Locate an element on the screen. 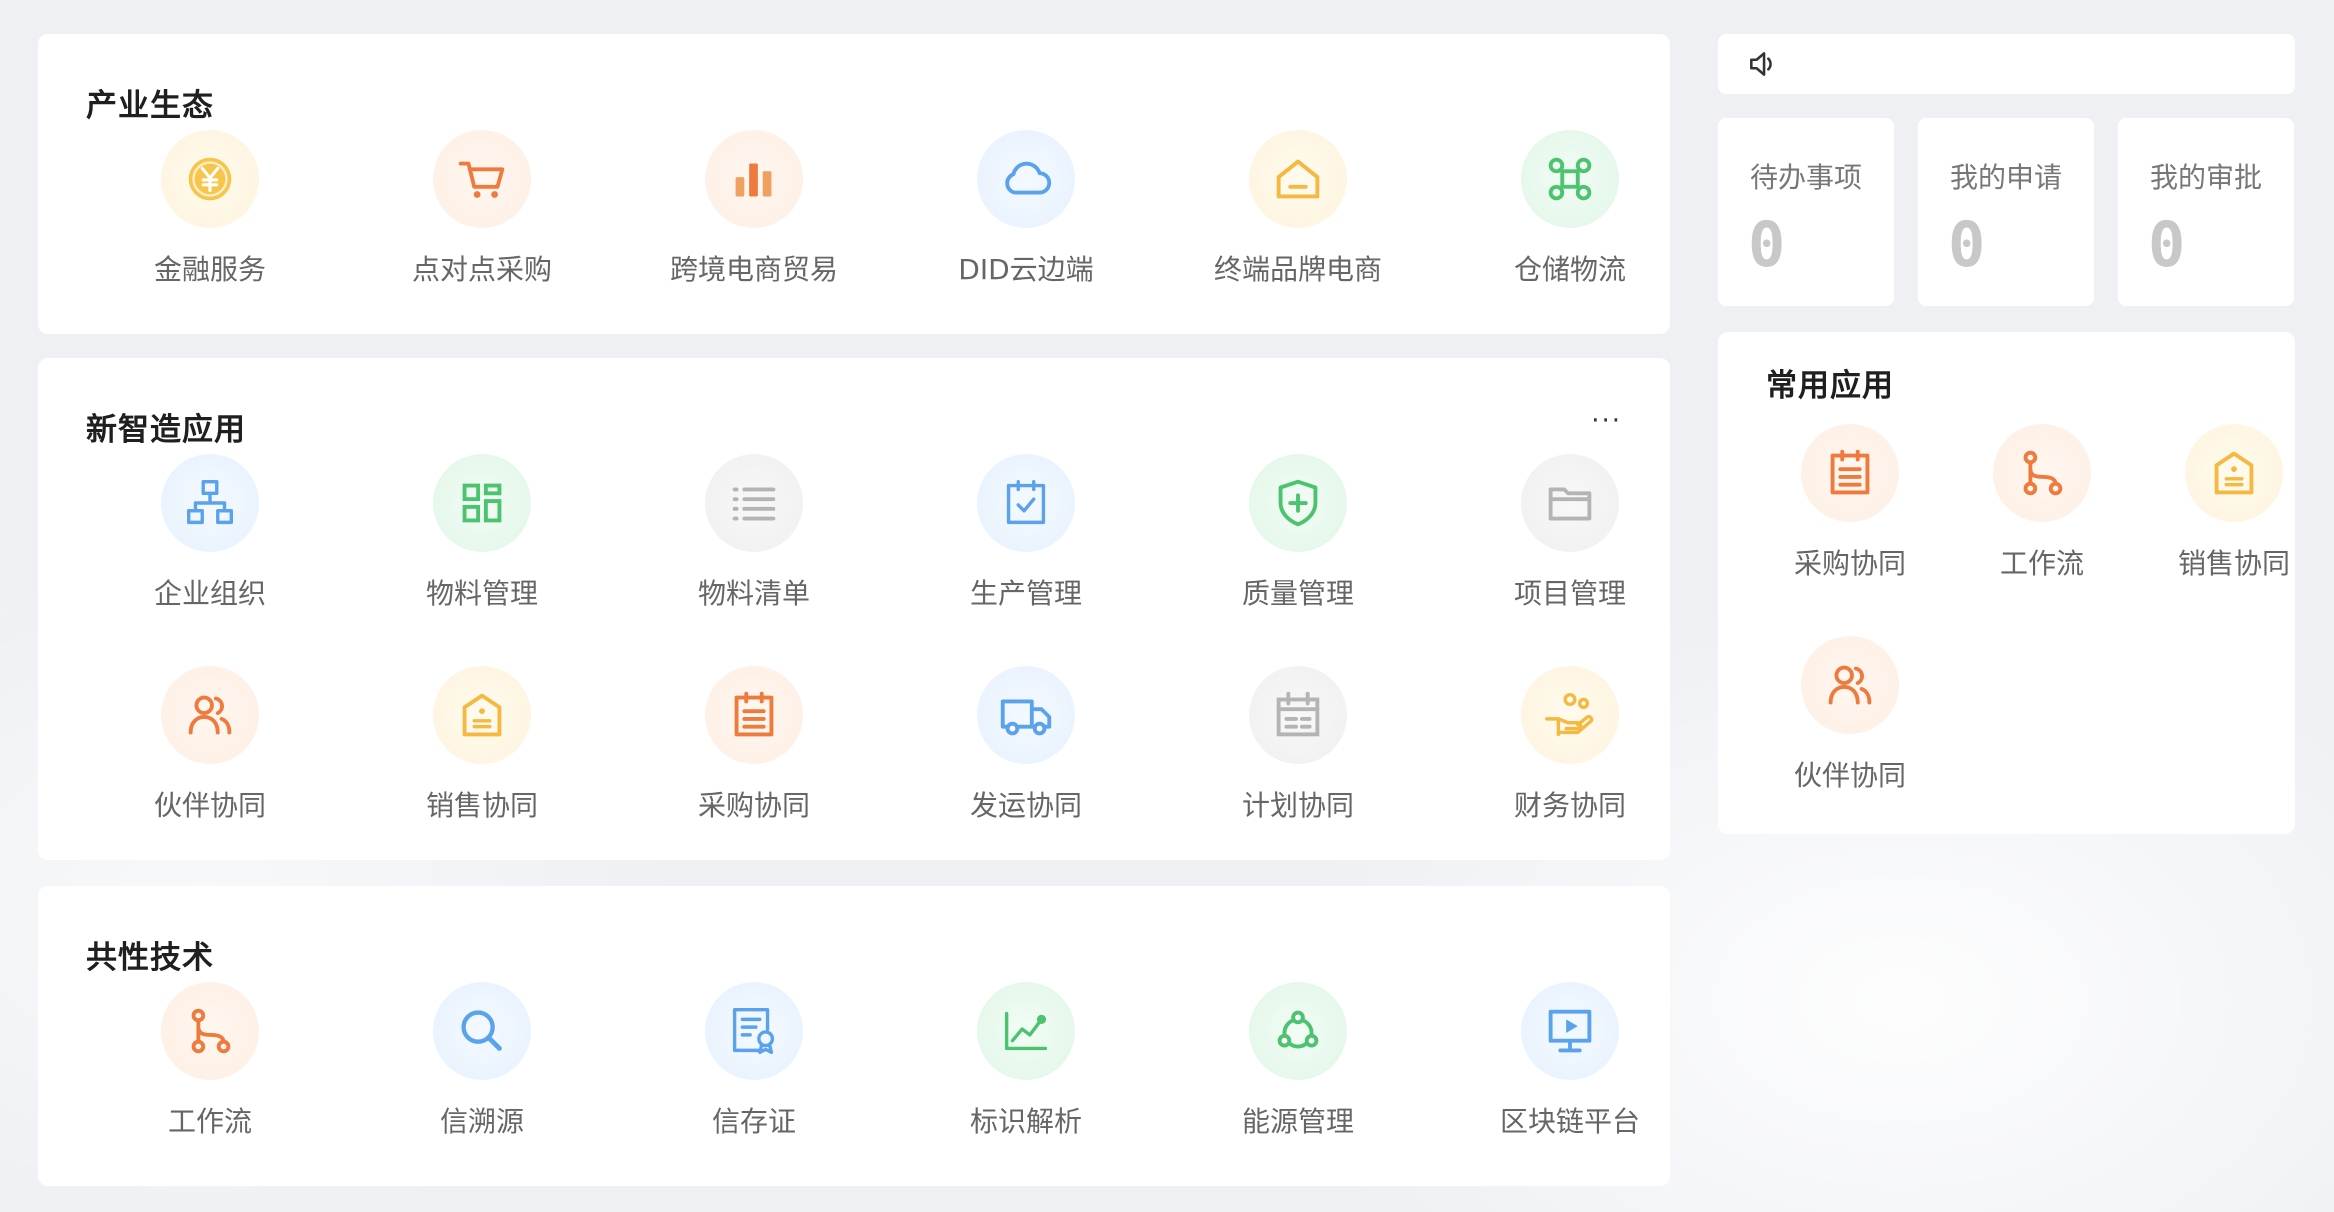 This screenshot has height=1212, width=2334. truck-icon is located at coordinates (1026, 715).